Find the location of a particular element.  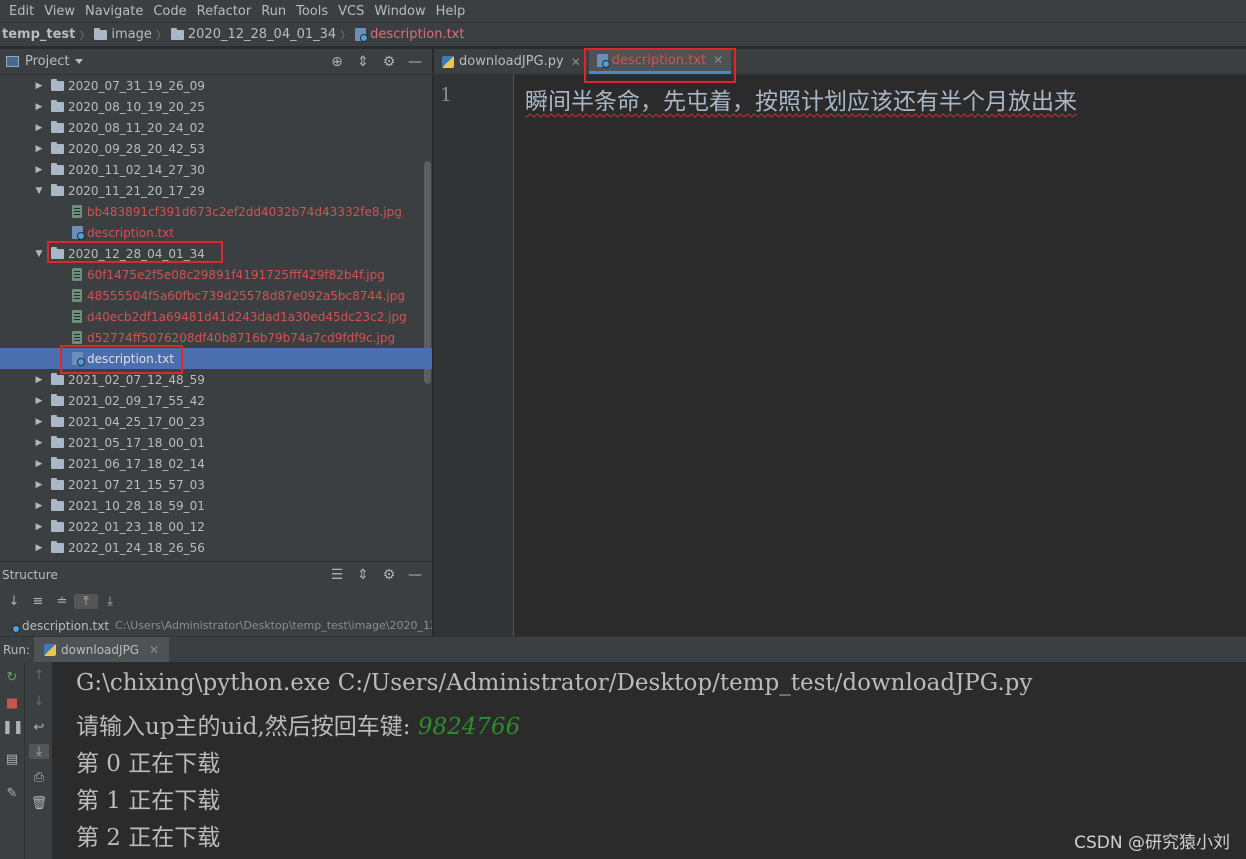

tree-folder: ▼ 2020_11_21_20_17_29 is located at coordinates (216, 190).